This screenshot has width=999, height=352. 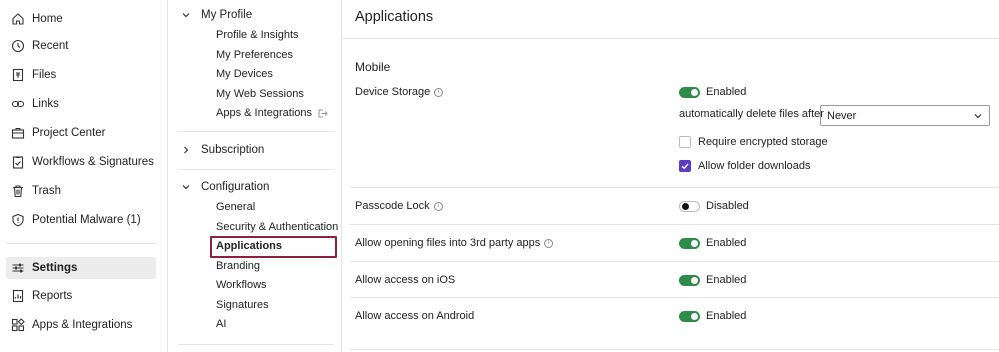 I want to click on nav-links: Links, so click(x=81, y=104).